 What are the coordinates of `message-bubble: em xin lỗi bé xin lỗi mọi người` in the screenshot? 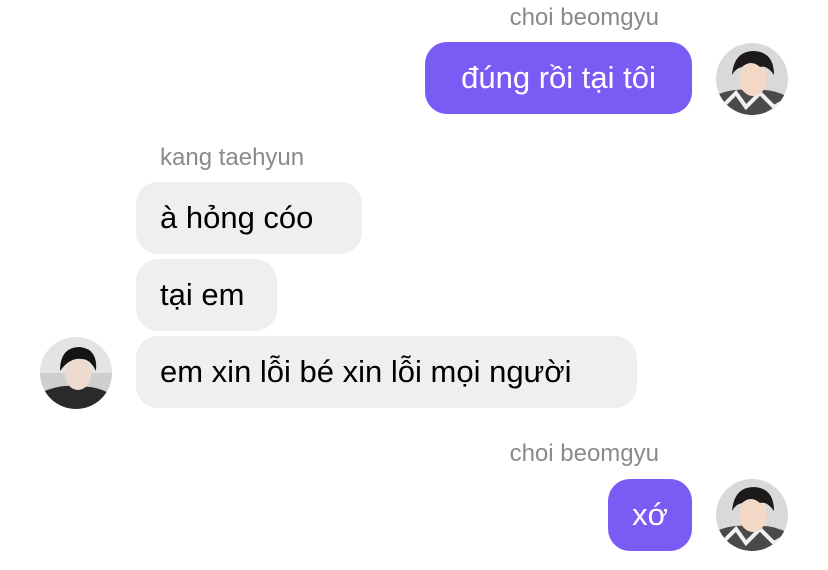 It's located at (386, 372).